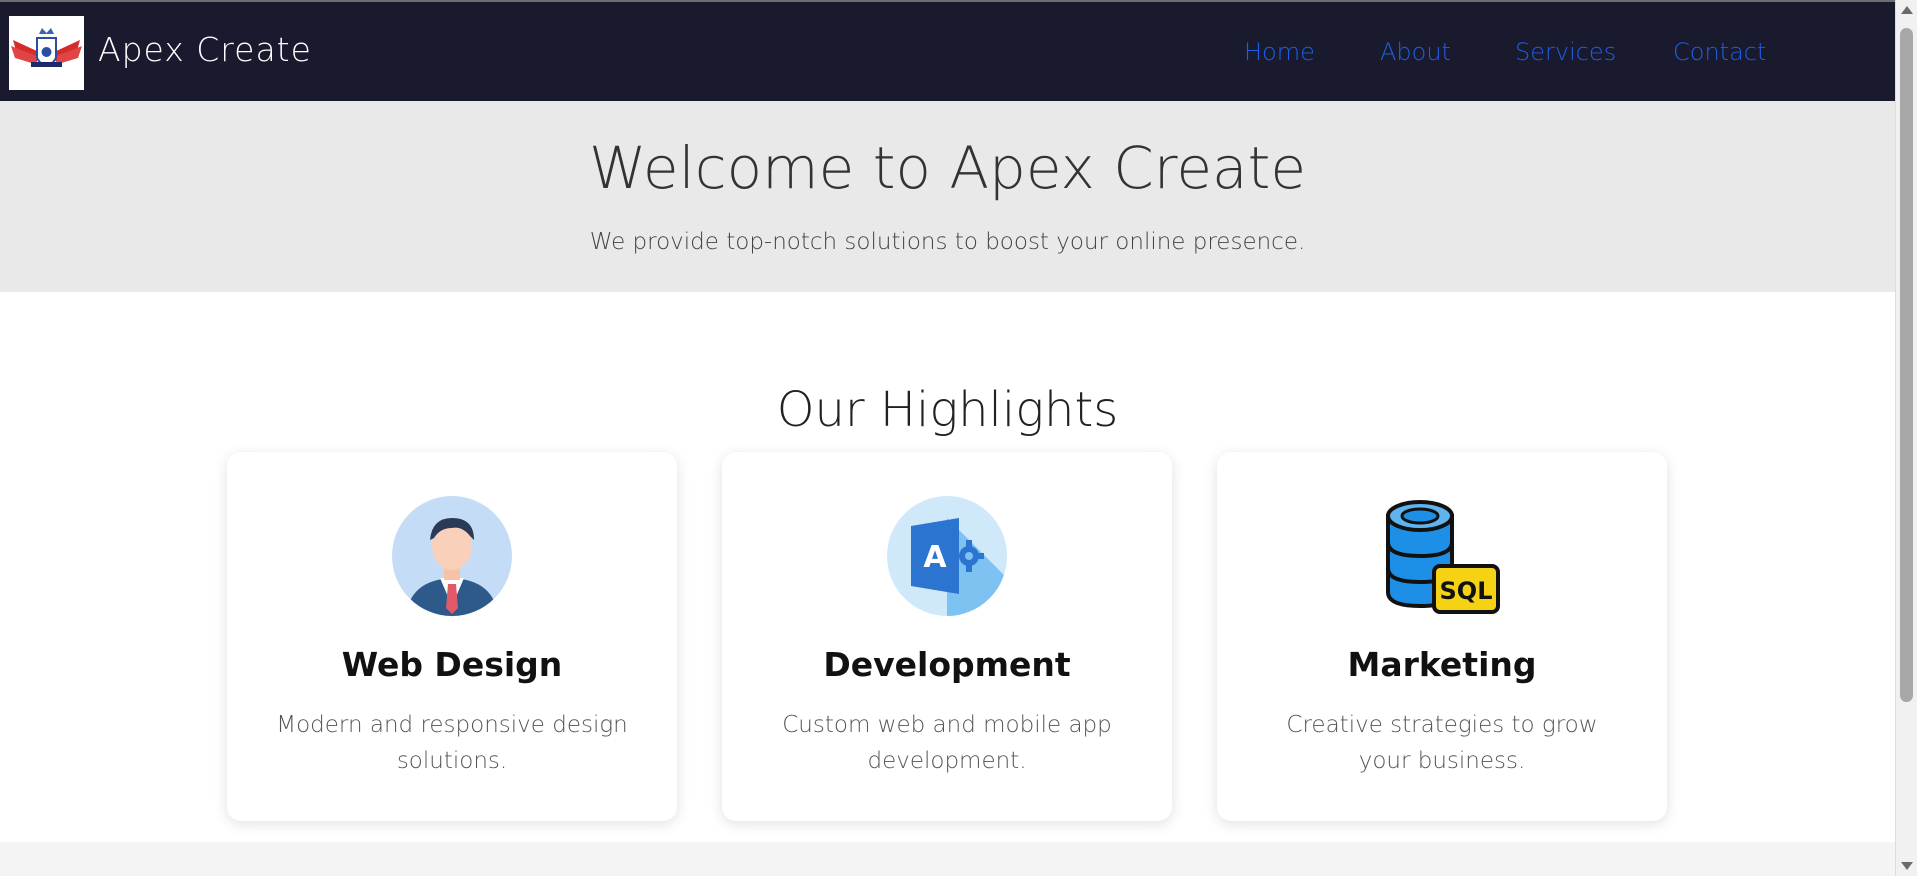 This screenshot has width=1917, height=876. I want to click on logo, so click(46, 53).